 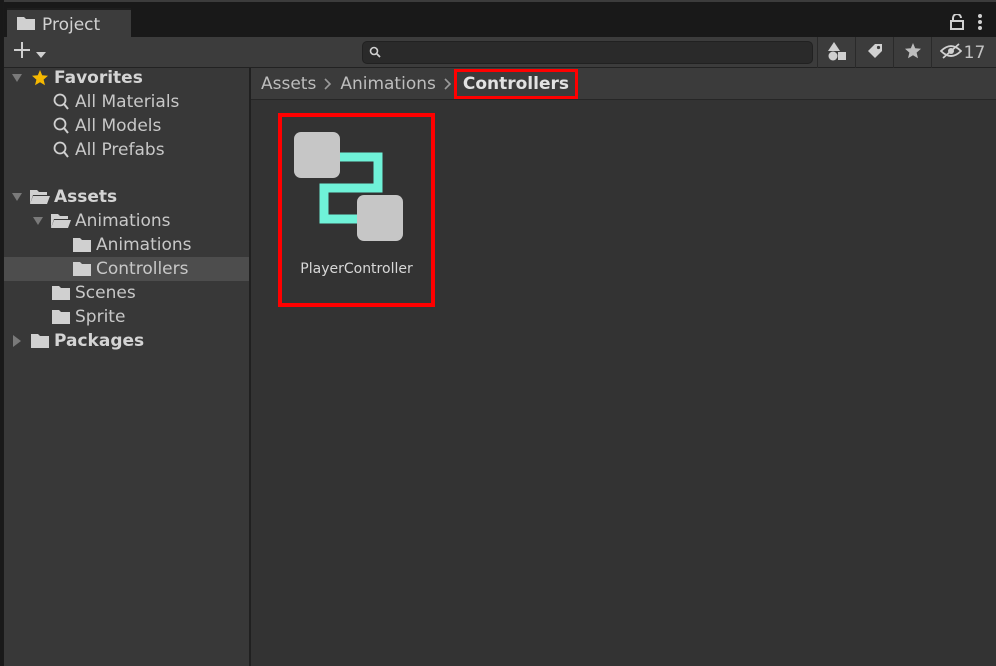 I want to click on tree-item-all-prefabs: All Prefabs, so click(x=126, y=150).